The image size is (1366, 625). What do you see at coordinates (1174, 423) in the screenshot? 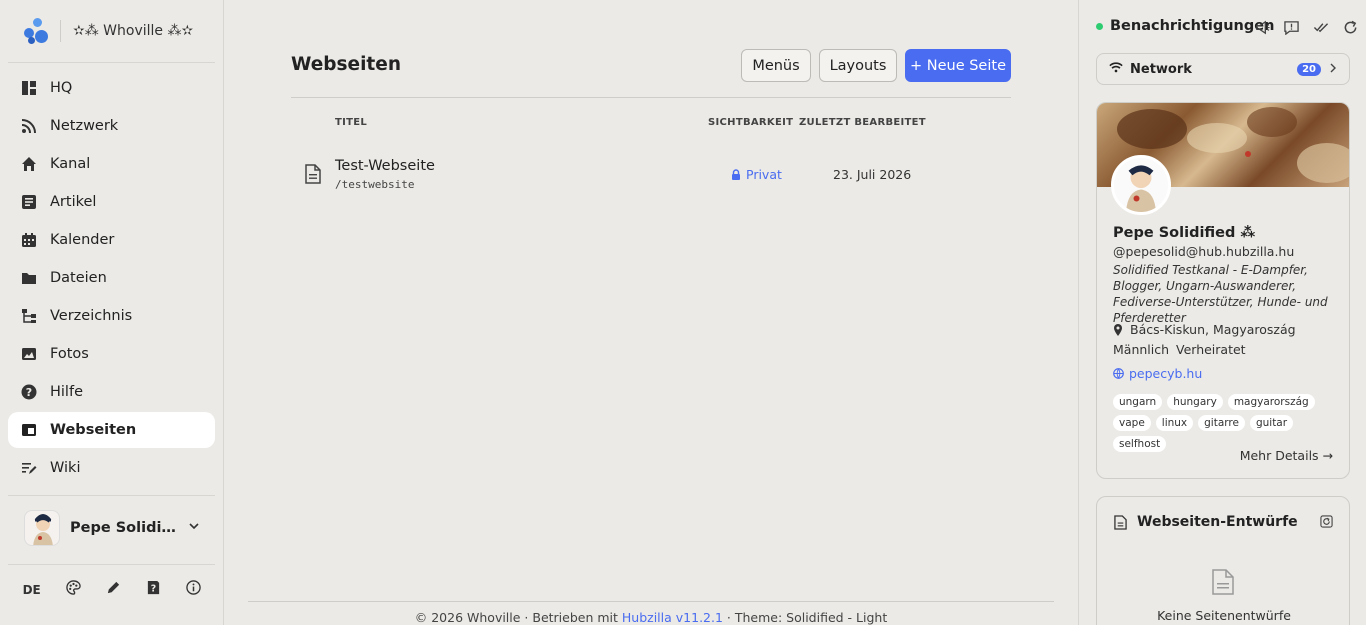
I see `tag-linux: linux` at bounding box center [1174, 423].